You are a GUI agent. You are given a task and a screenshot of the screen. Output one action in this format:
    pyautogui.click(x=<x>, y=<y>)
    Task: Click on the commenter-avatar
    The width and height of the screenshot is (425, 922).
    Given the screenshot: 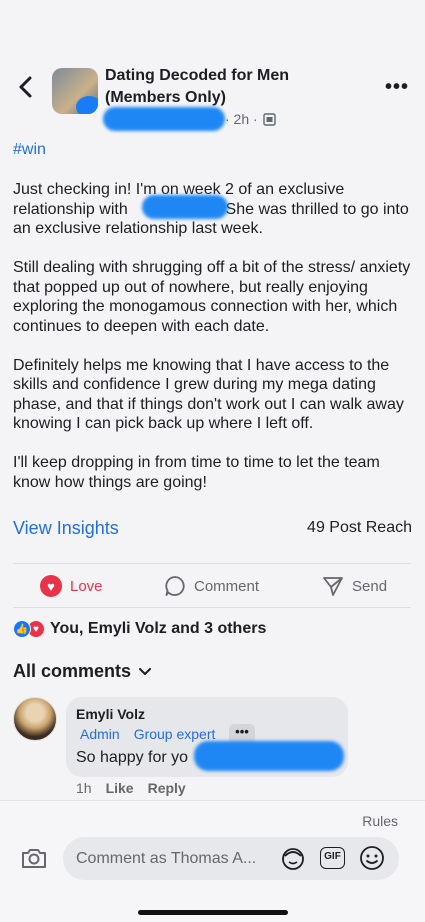 What is the action you would take?
    pyautogui.click(x=35, y=719)
    